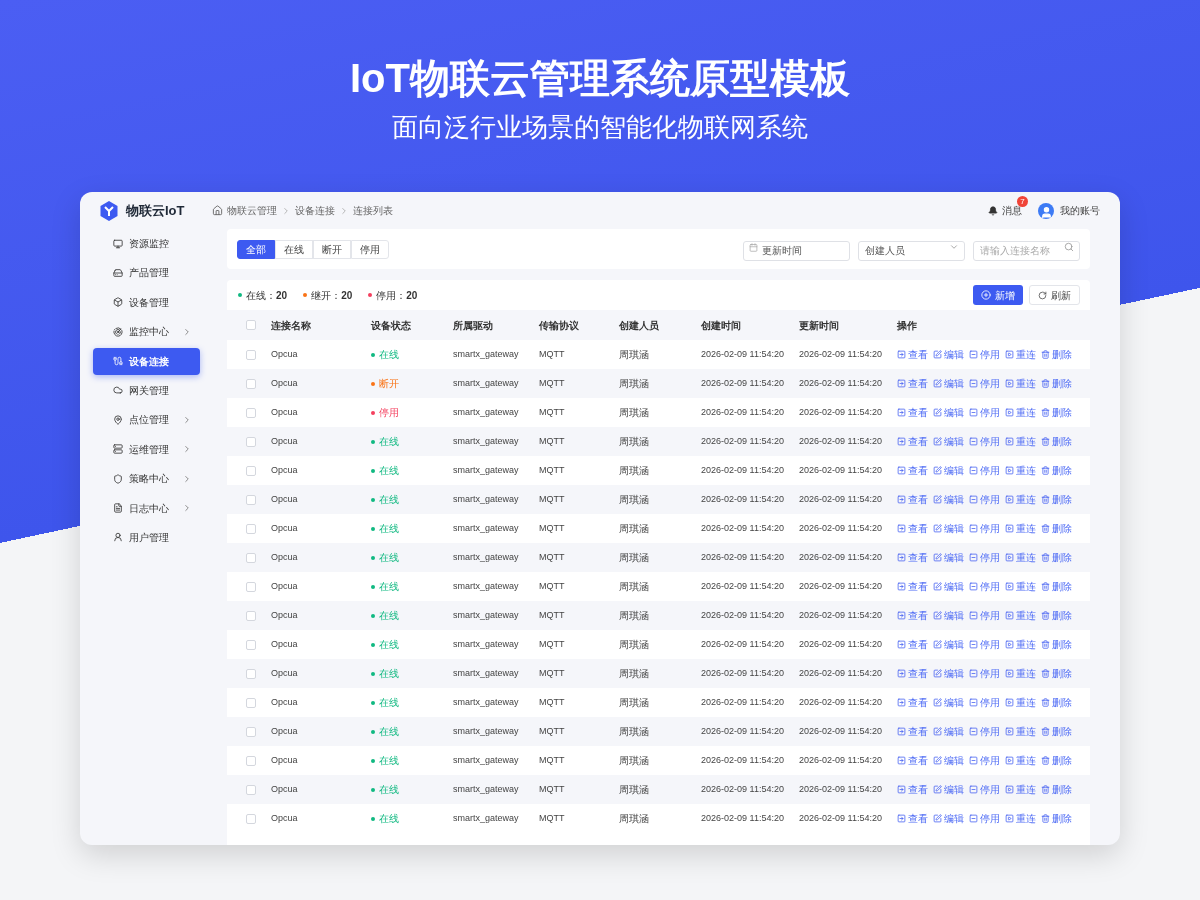 This screenshot has width=1200, height=900. I want to click on sidebar-item: 运维管理, so click(146, 449).